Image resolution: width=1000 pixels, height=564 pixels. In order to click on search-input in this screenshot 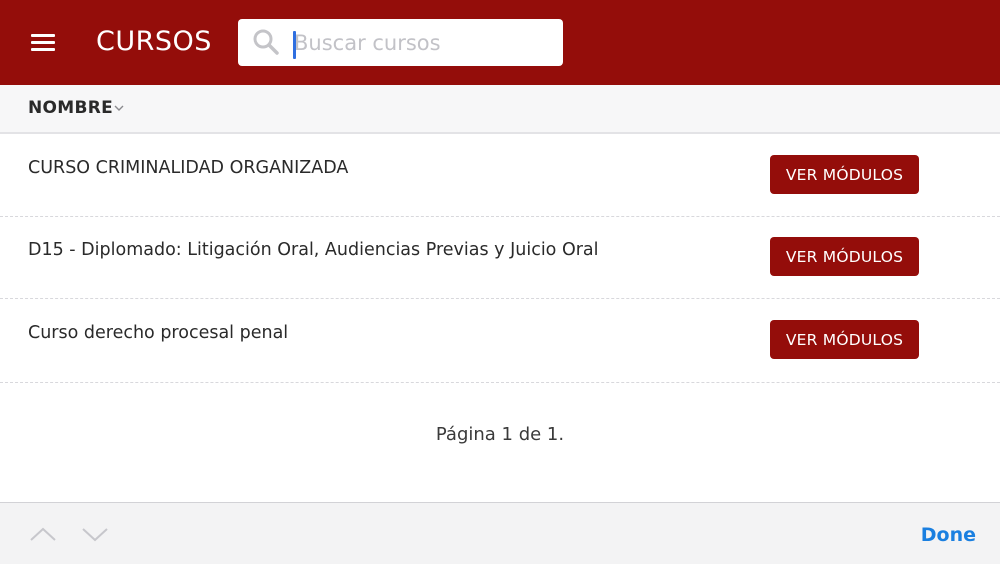, I will do `click(422, 42)`.